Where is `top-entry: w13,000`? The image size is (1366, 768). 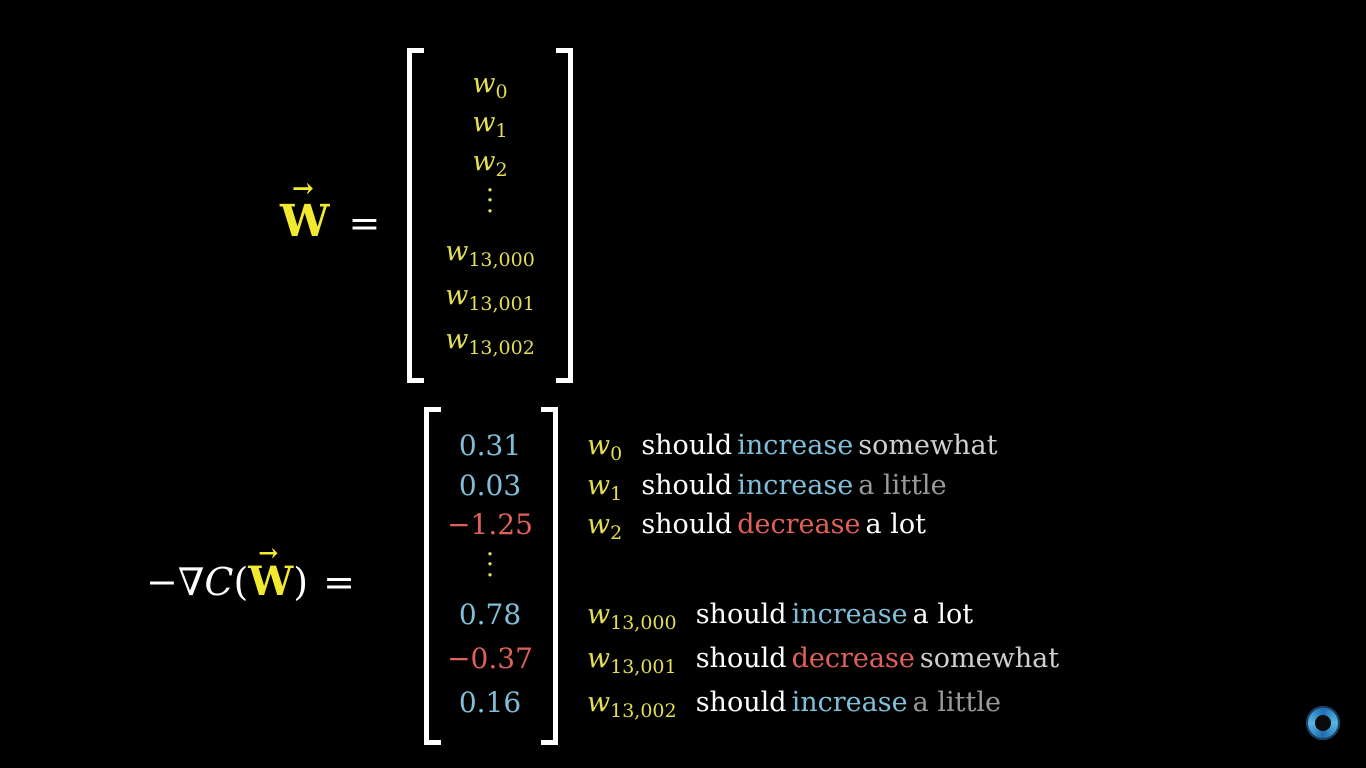 top-entry: w13,000 is located at coordinates (490, 253).